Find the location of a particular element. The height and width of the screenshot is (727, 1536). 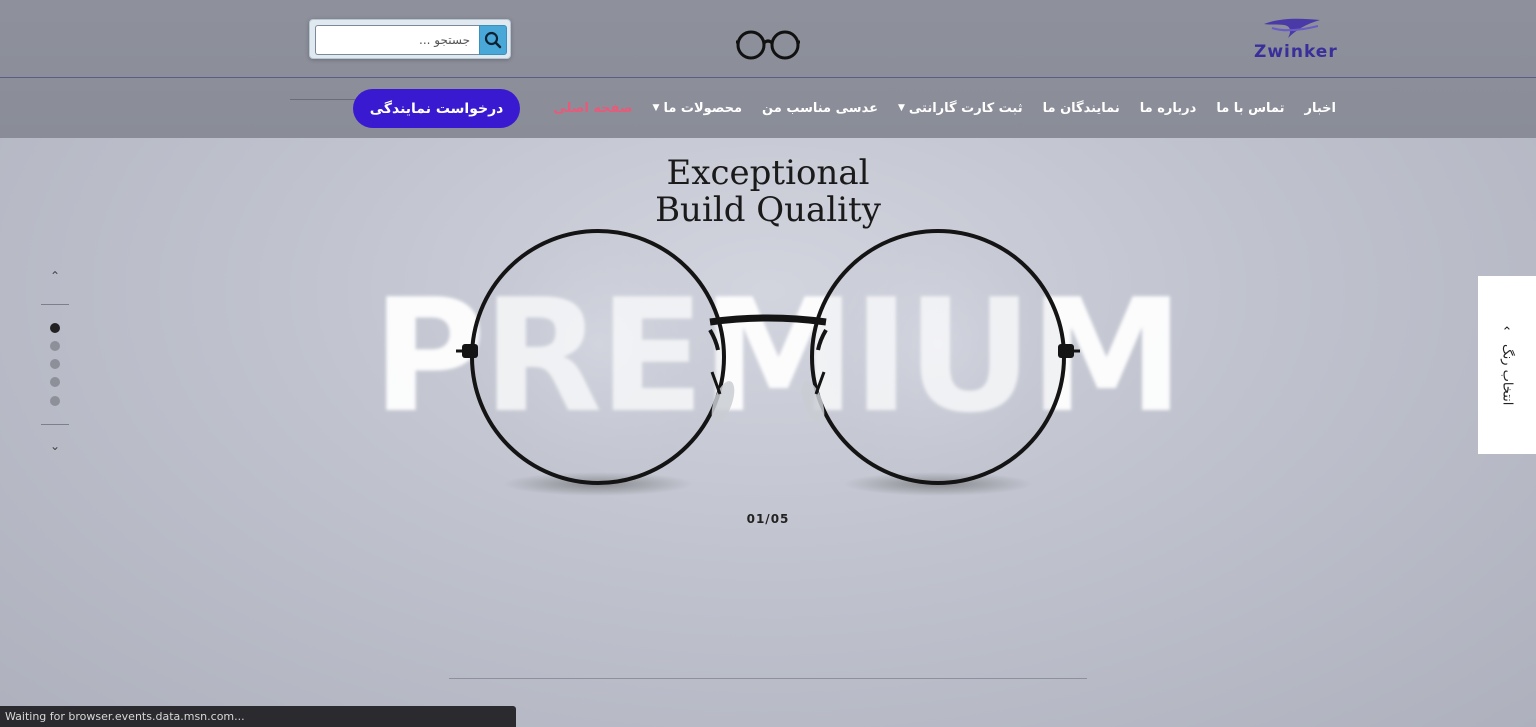

brand-logo: Zwinker is located at coordinates (1295, 39).